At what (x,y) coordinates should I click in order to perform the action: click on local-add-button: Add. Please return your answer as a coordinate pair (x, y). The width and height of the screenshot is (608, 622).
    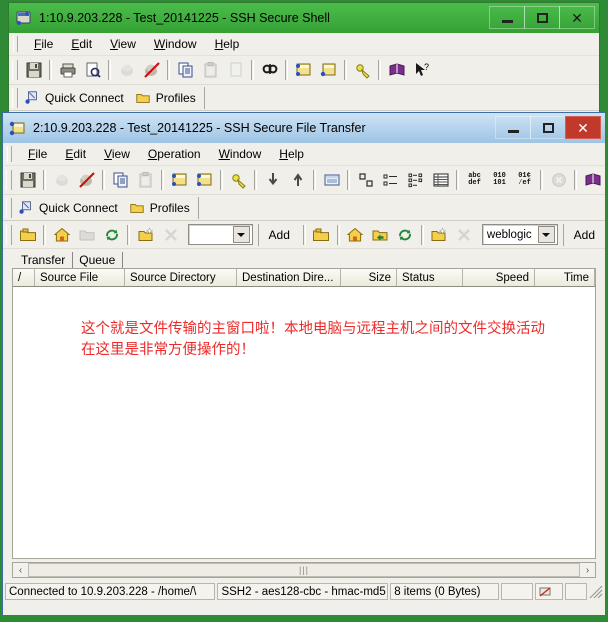
    Looking at the image, I should click on (278, 234).